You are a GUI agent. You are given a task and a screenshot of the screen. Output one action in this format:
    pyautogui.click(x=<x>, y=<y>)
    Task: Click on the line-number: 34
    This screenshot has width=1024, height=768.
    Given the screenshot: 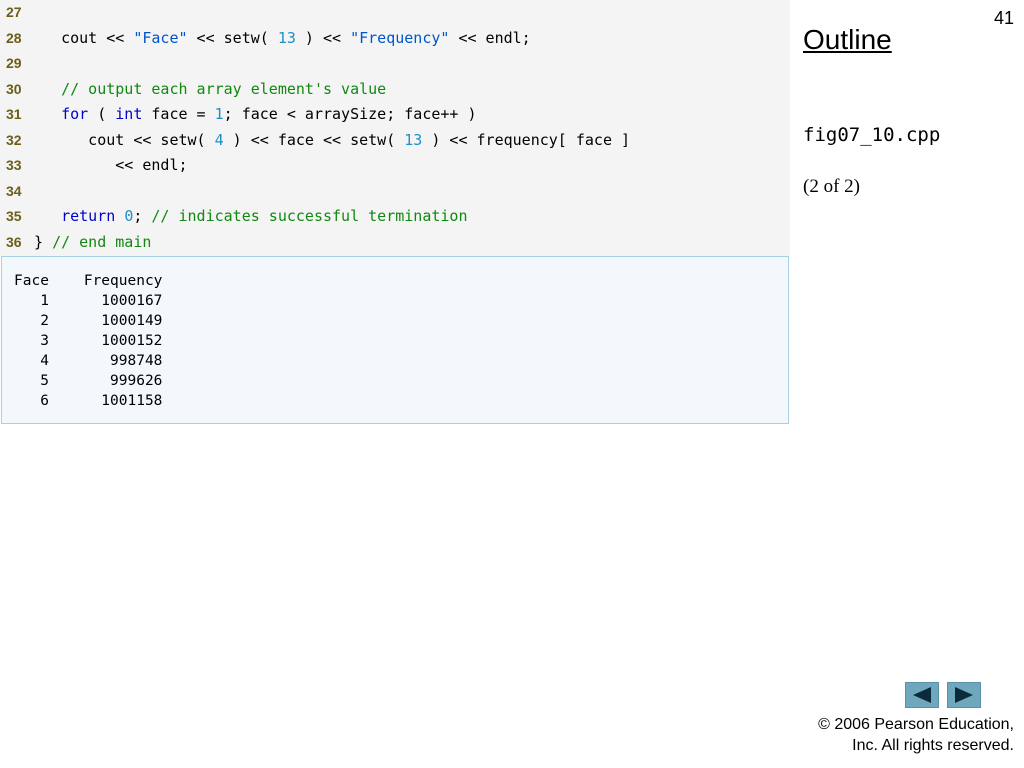 What is the action you would take?
    pyautogui.click(x=14, y=190)
    